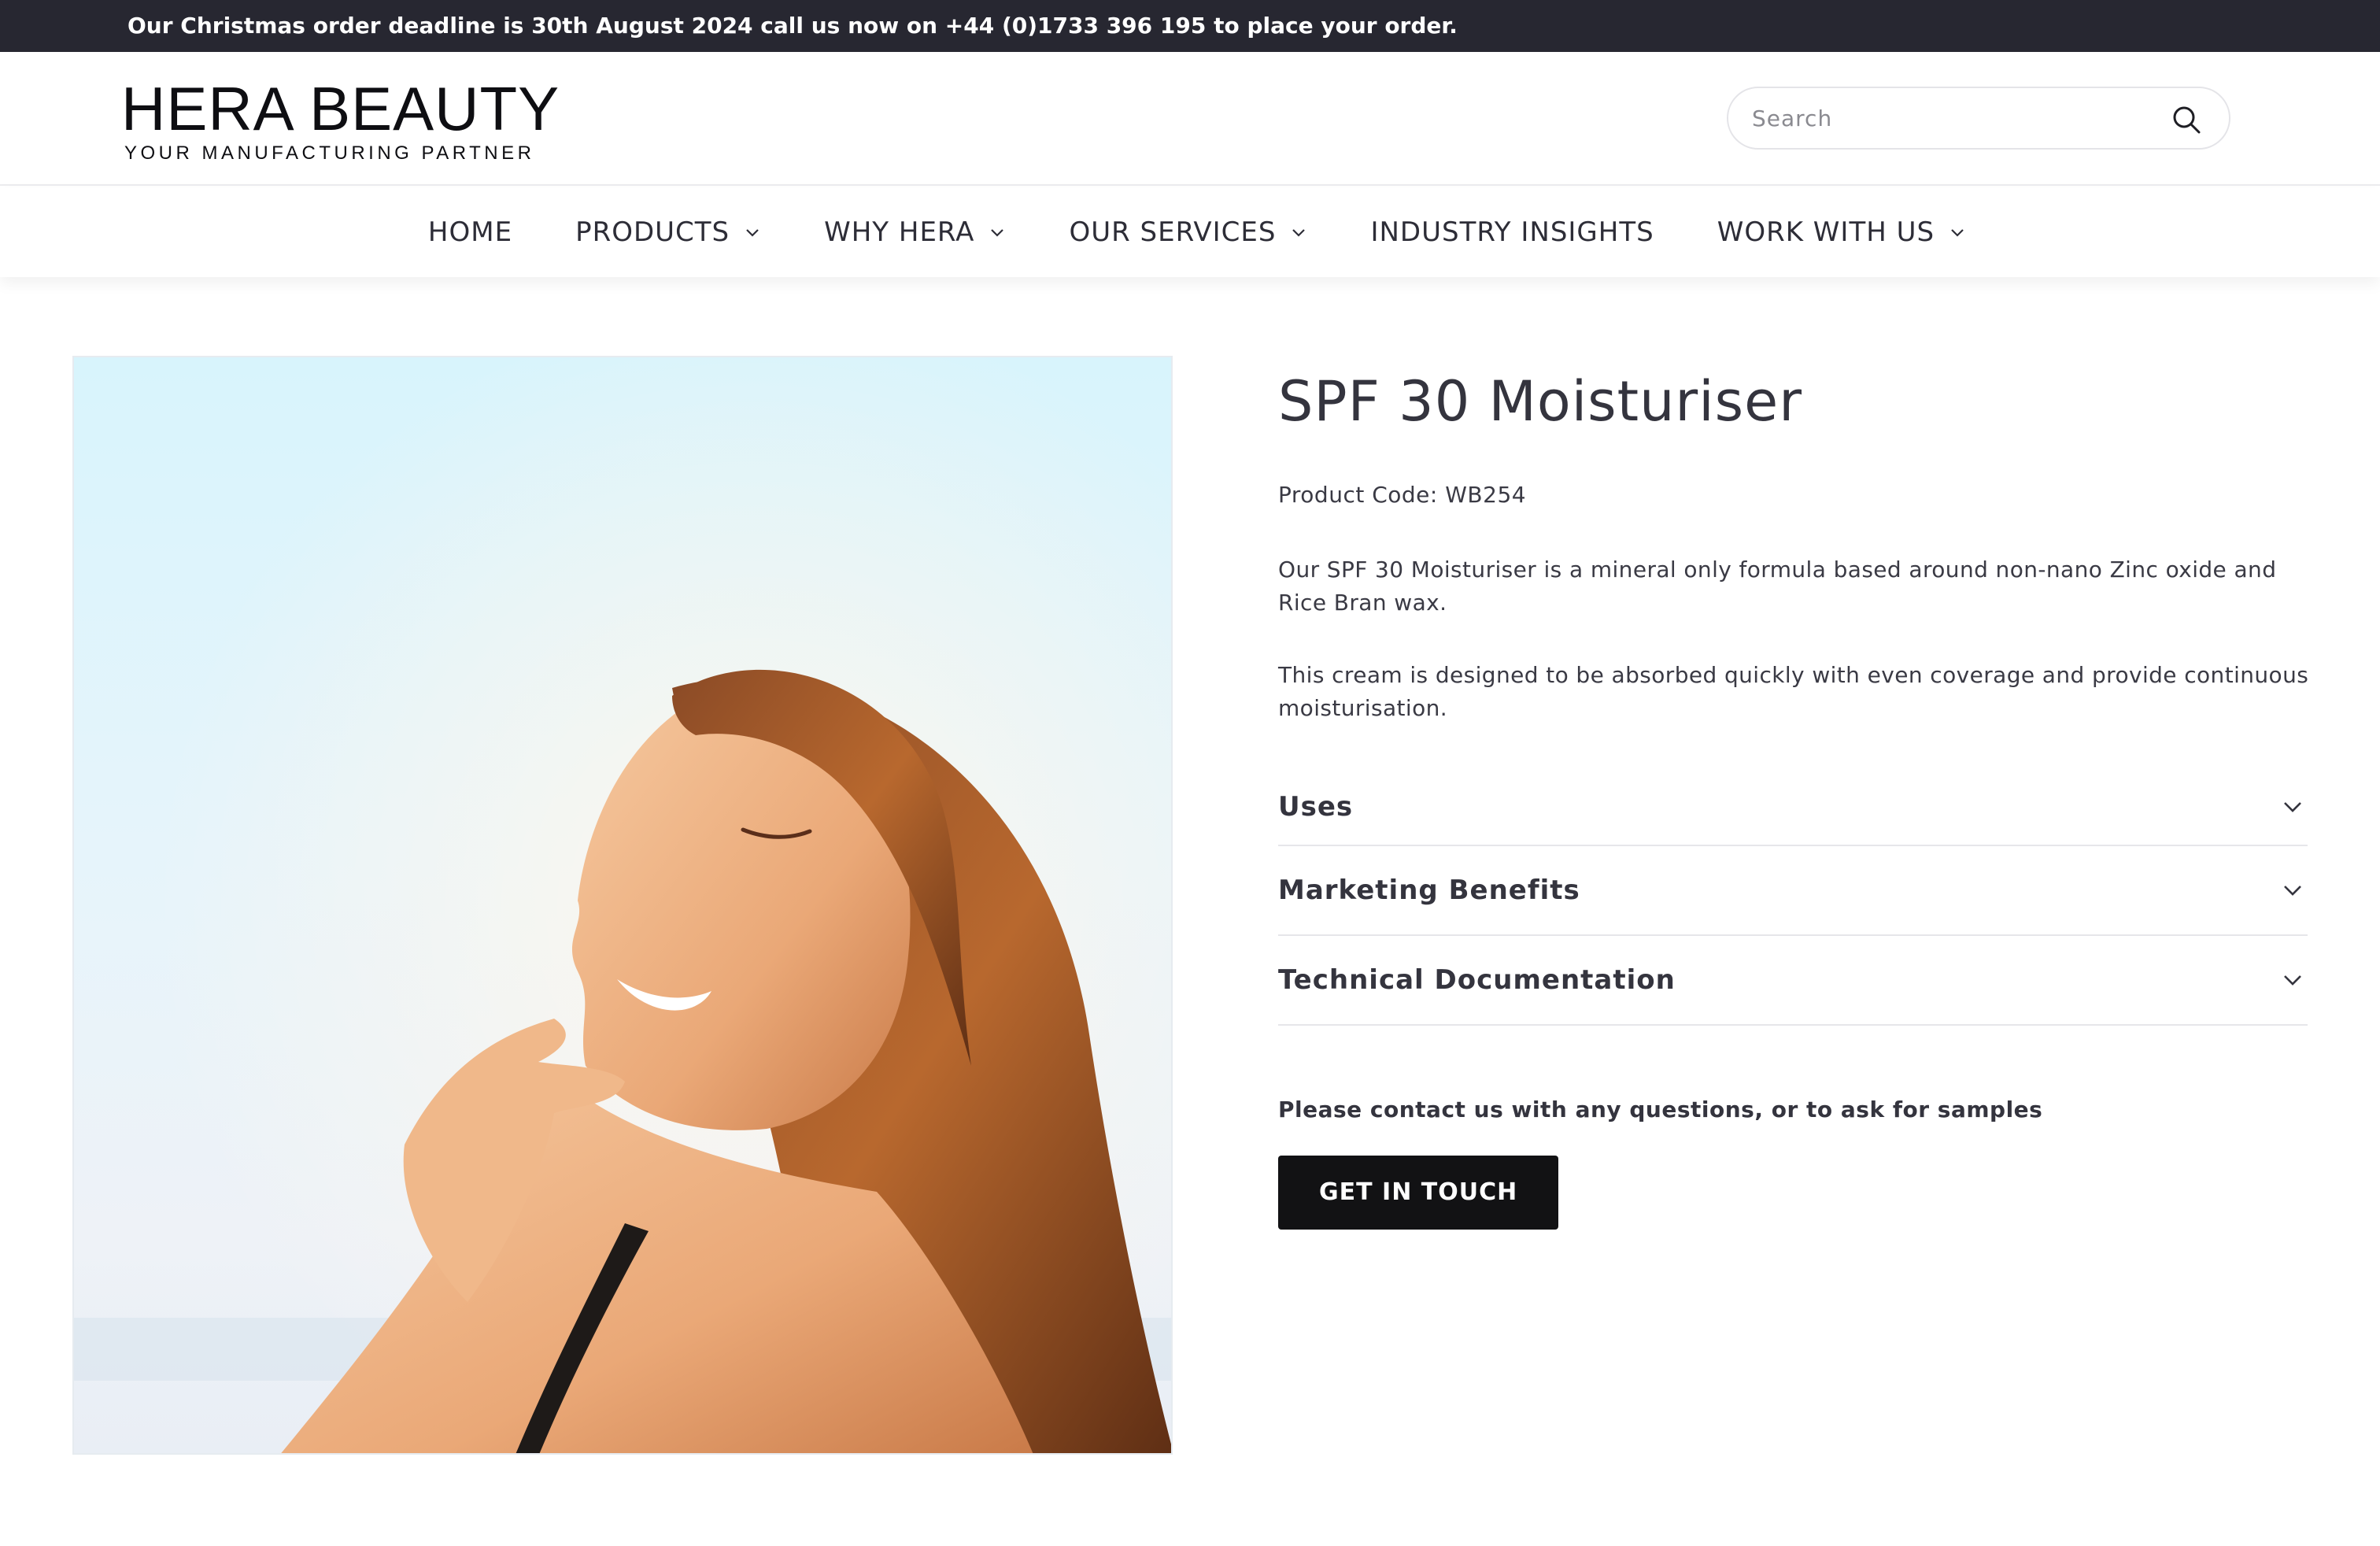  Describe the element at coordinates (329, 153) in the screenshot. I see `brand-tagline: YOUR MANUFACTURING PARTNER` at that location.